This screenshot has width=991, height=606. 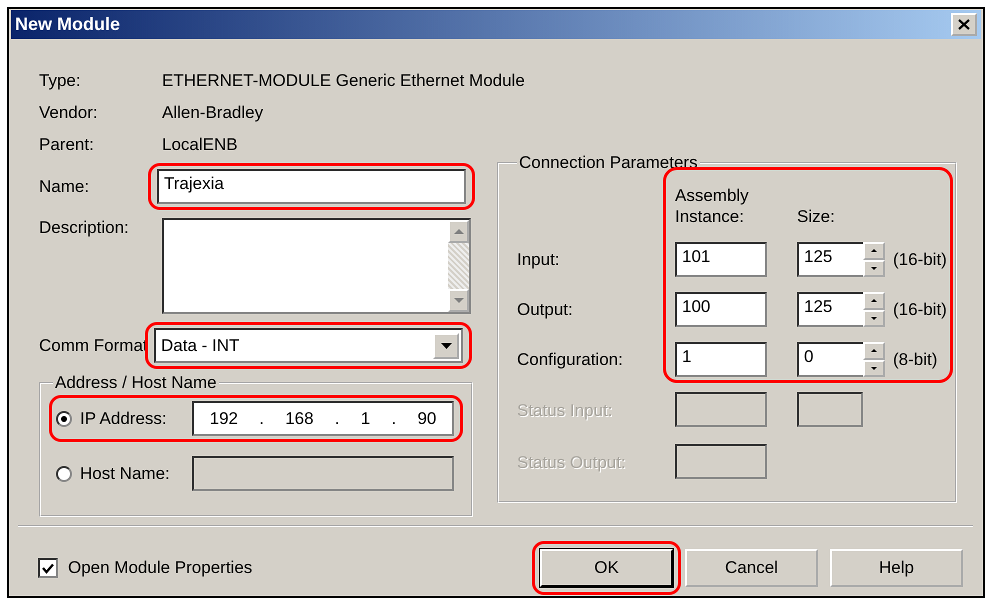 I want to click on column-header: Assembly Instance:, so click(x=712, y=206).